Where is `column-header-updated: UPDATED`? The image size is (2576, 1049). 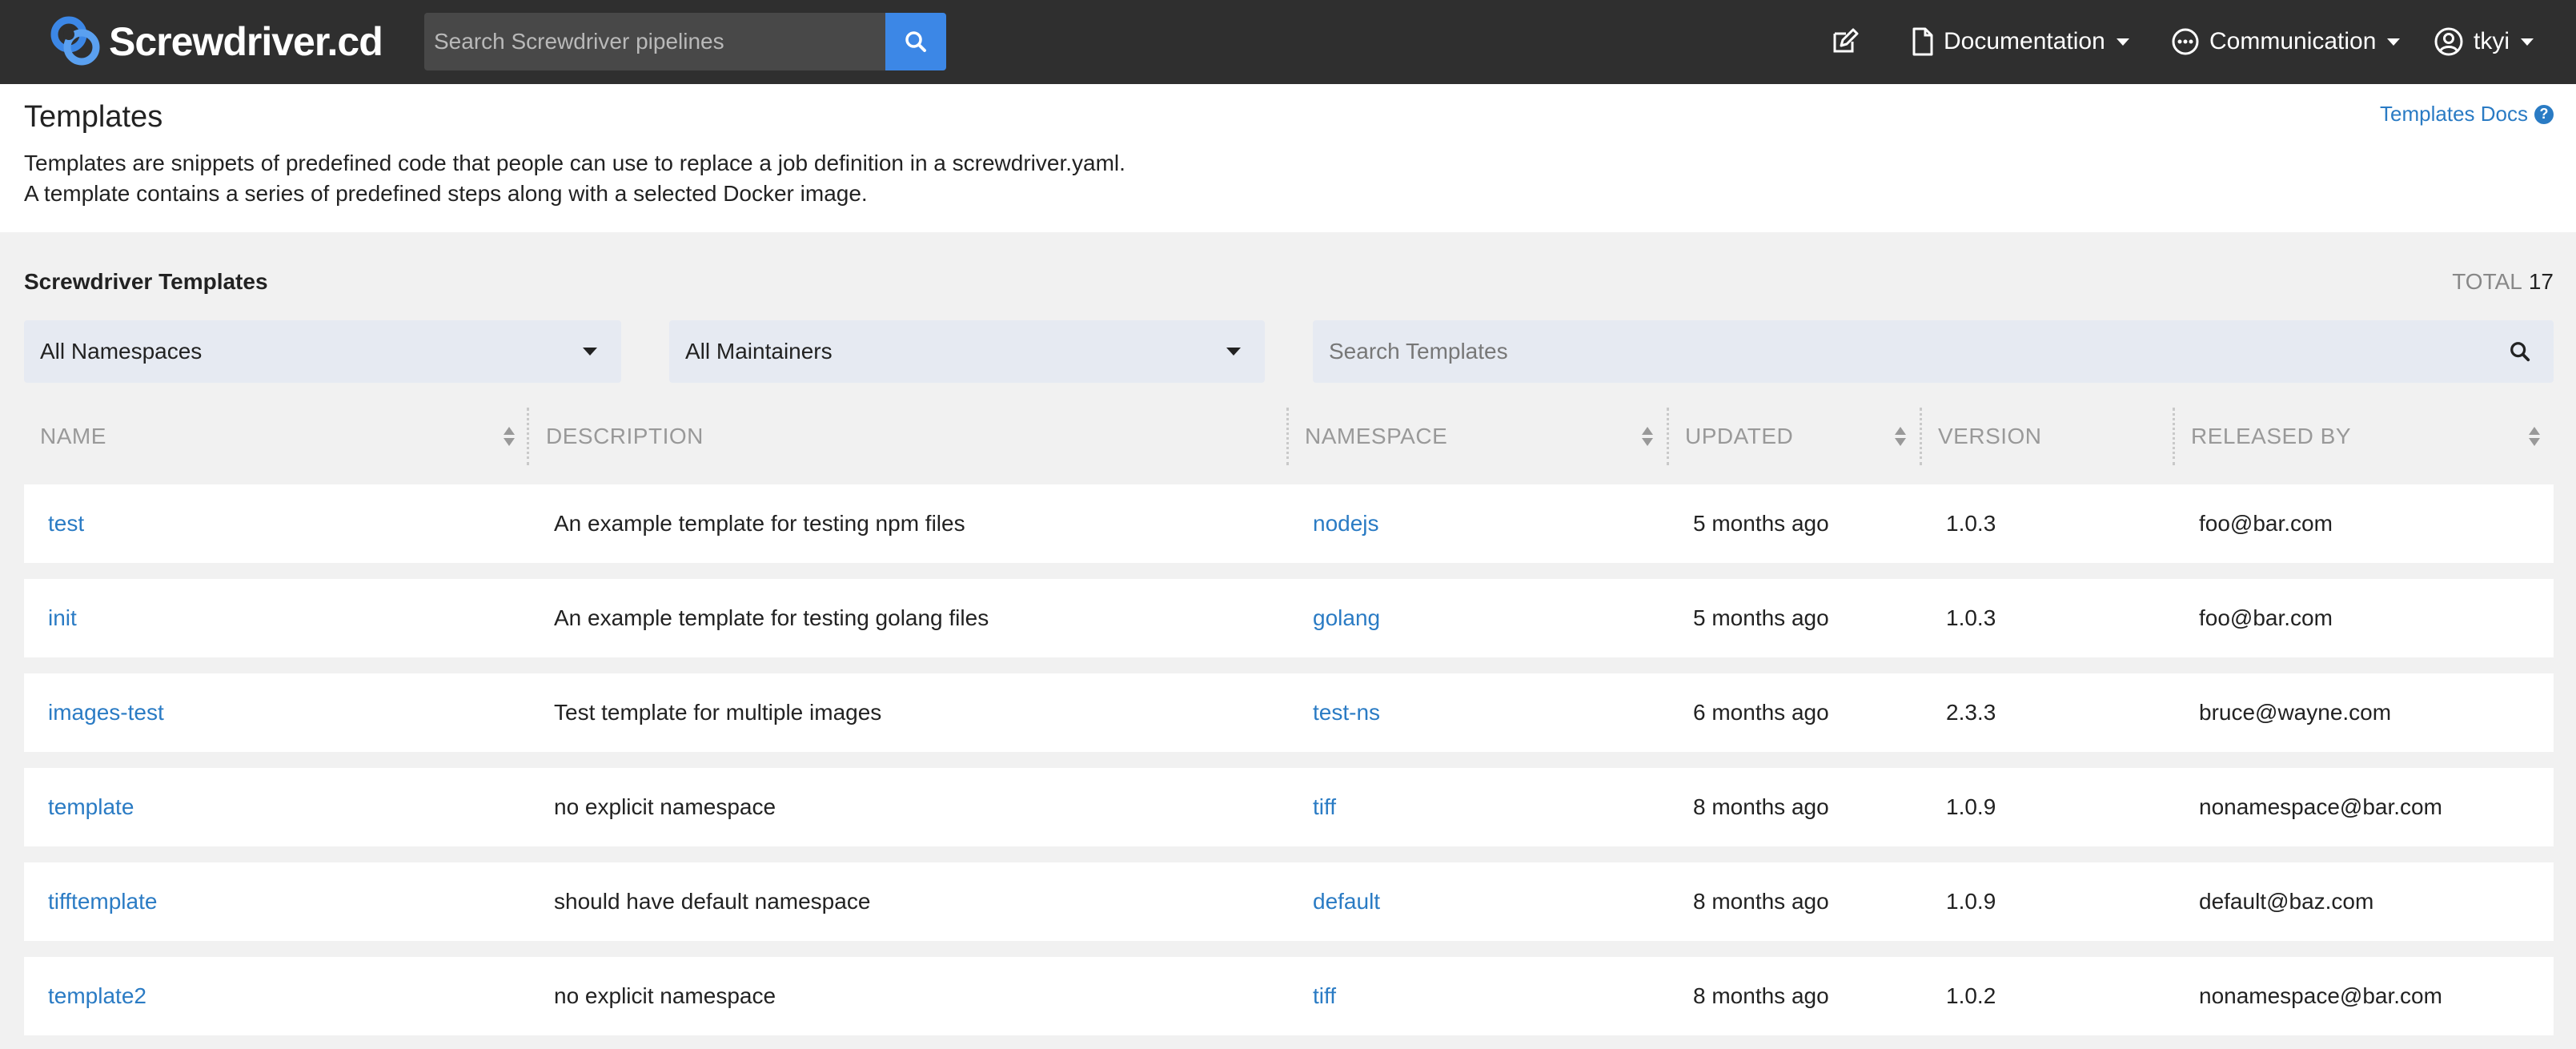 column-header-updated: UPDATED is located at coordinates (1794, 436).